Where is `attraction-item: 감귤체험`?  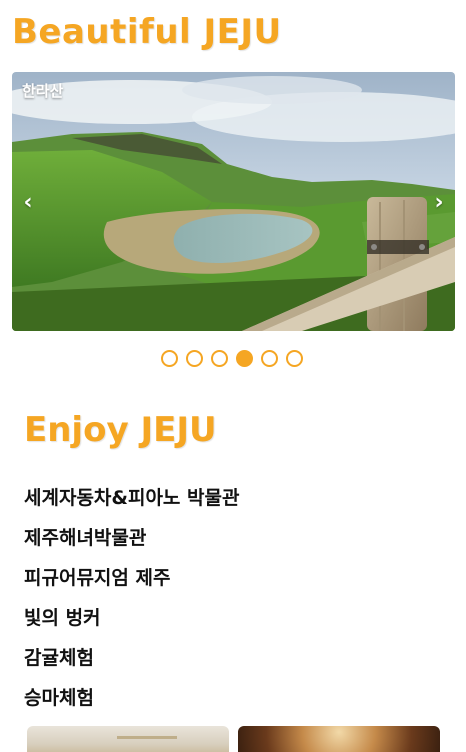
attraction-item: 감귤체험 is located at coordinates (131, 664).